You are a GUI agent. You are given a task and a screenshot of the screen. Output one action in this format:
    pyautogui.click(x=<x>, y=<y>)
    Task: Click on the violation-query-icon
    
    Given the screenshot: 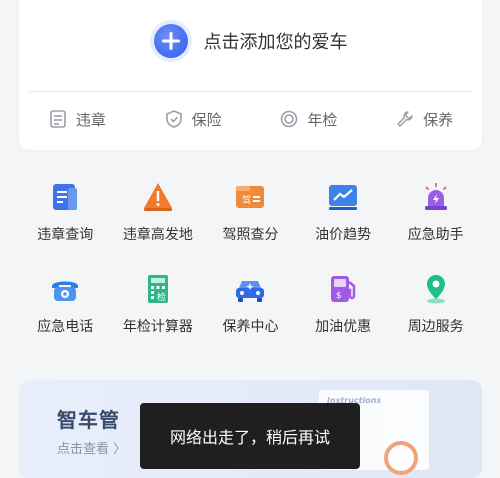 What is the action you would take?
    pyautogui.click(x=65, y=197)
    